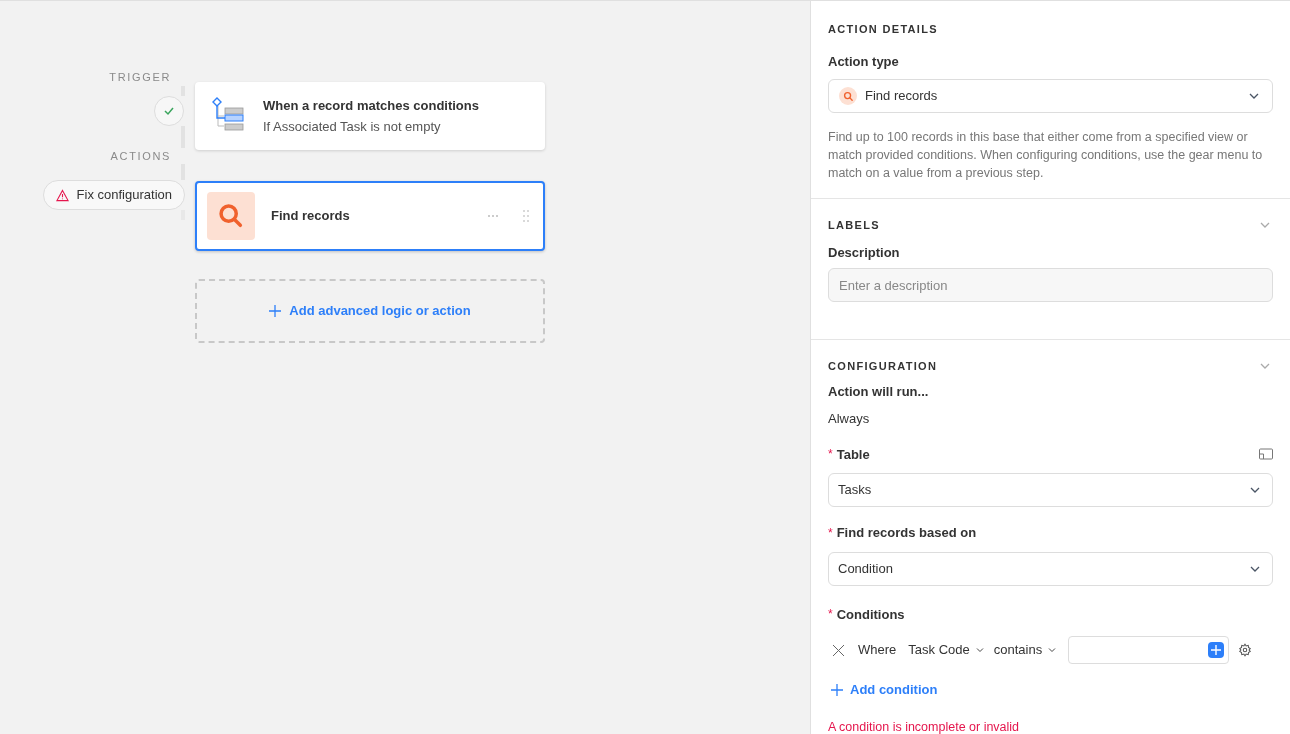 The width and height of the screenshot is (1290, 734). What do you see at coordinates (1050, 96) in the screenshot?
I see `action-type-dropdown: Find records` at bounding box center [1050, 96].